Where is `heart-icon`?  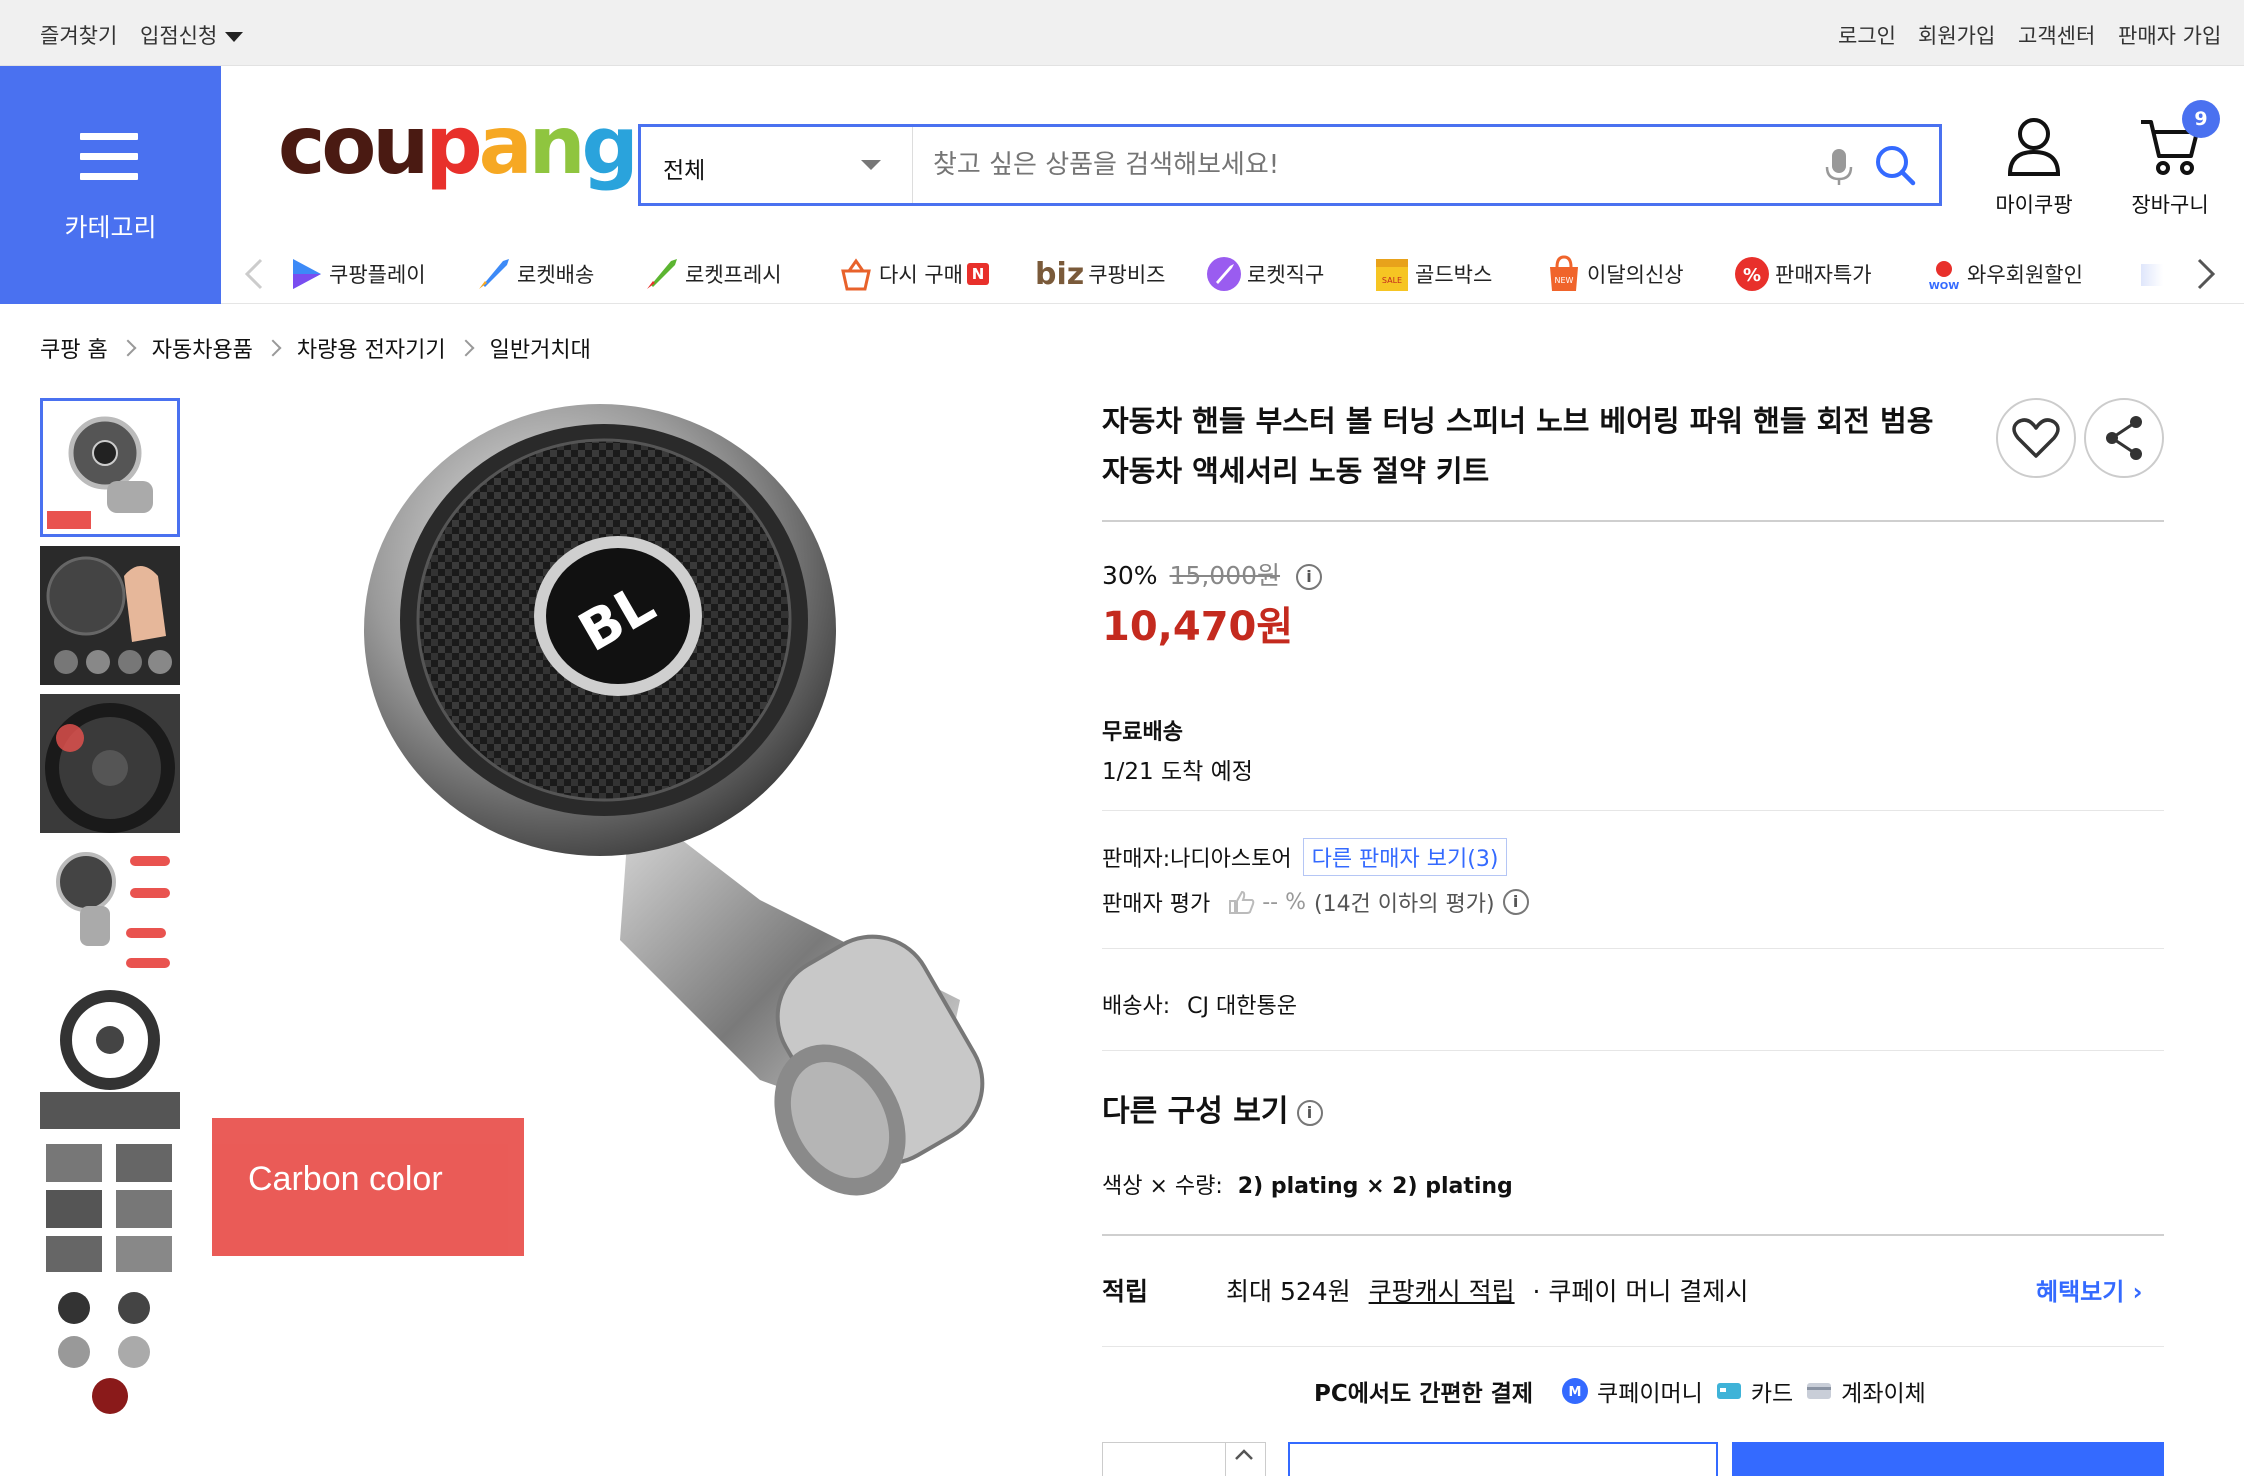
heart-icon is located at coordinates (2036, 438).